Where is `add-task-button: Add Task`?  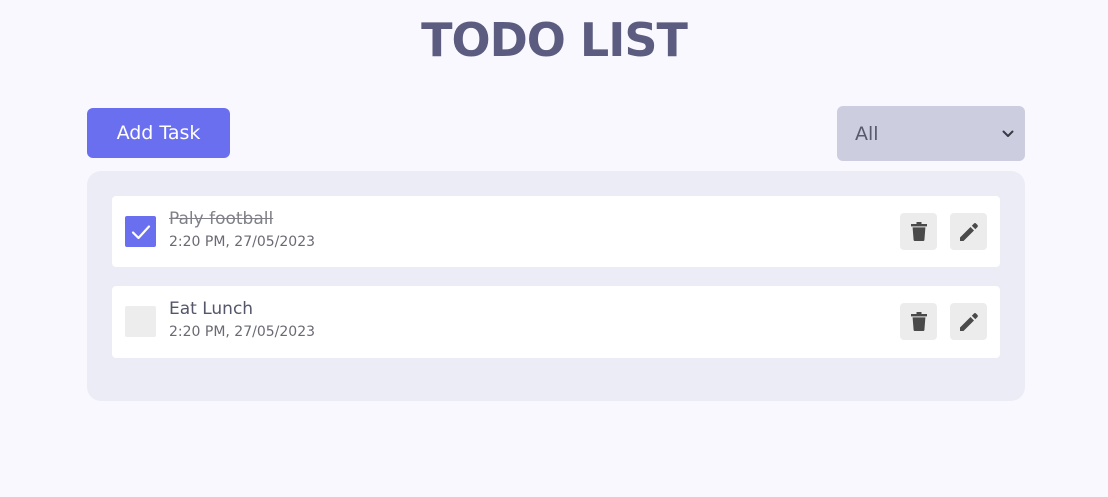 add-task-button: Add Task is located at coordinates (158, 133).